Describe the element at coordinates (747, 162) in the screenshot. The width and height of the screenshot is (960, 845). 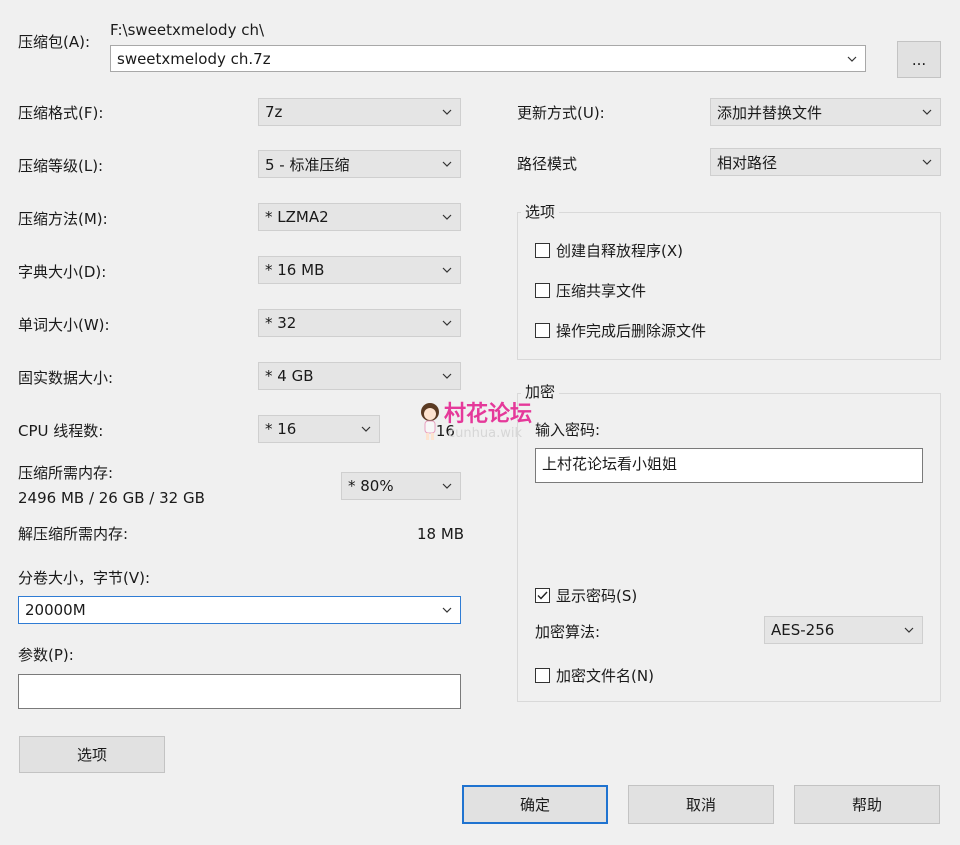
I see `path-mode-value: 相对路径` at that location.